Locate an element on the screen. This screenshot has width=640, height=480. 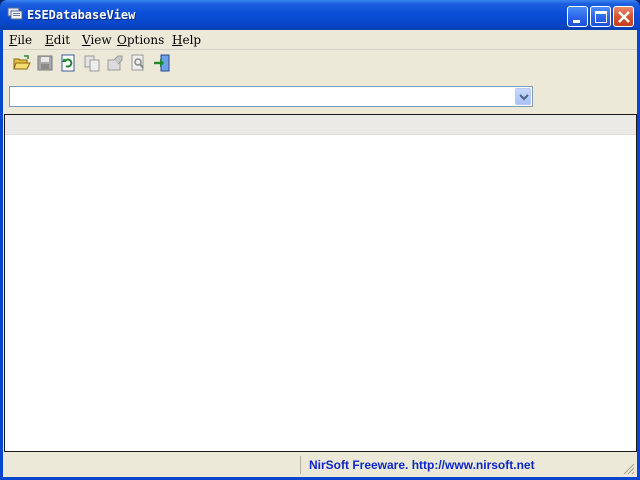
menu-options: Options is located at coordinates (140, 40).